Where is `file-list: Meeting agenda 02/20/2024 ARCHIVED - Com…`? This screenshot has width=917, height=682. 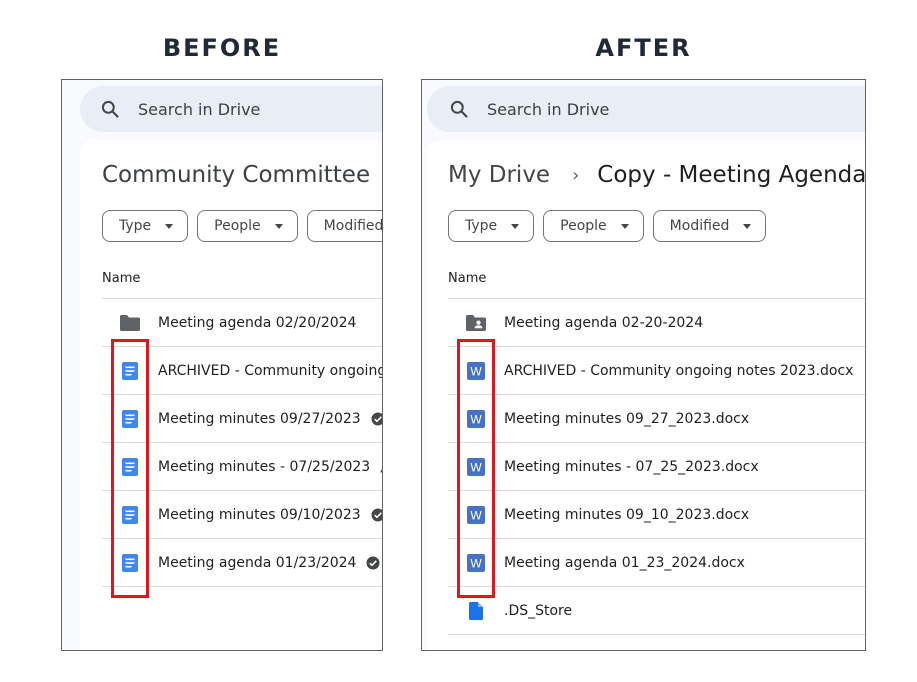 file-list: Meeting agenda 02/20/2024 ARCHIVED - Com… is located at coordinates (242, 443).